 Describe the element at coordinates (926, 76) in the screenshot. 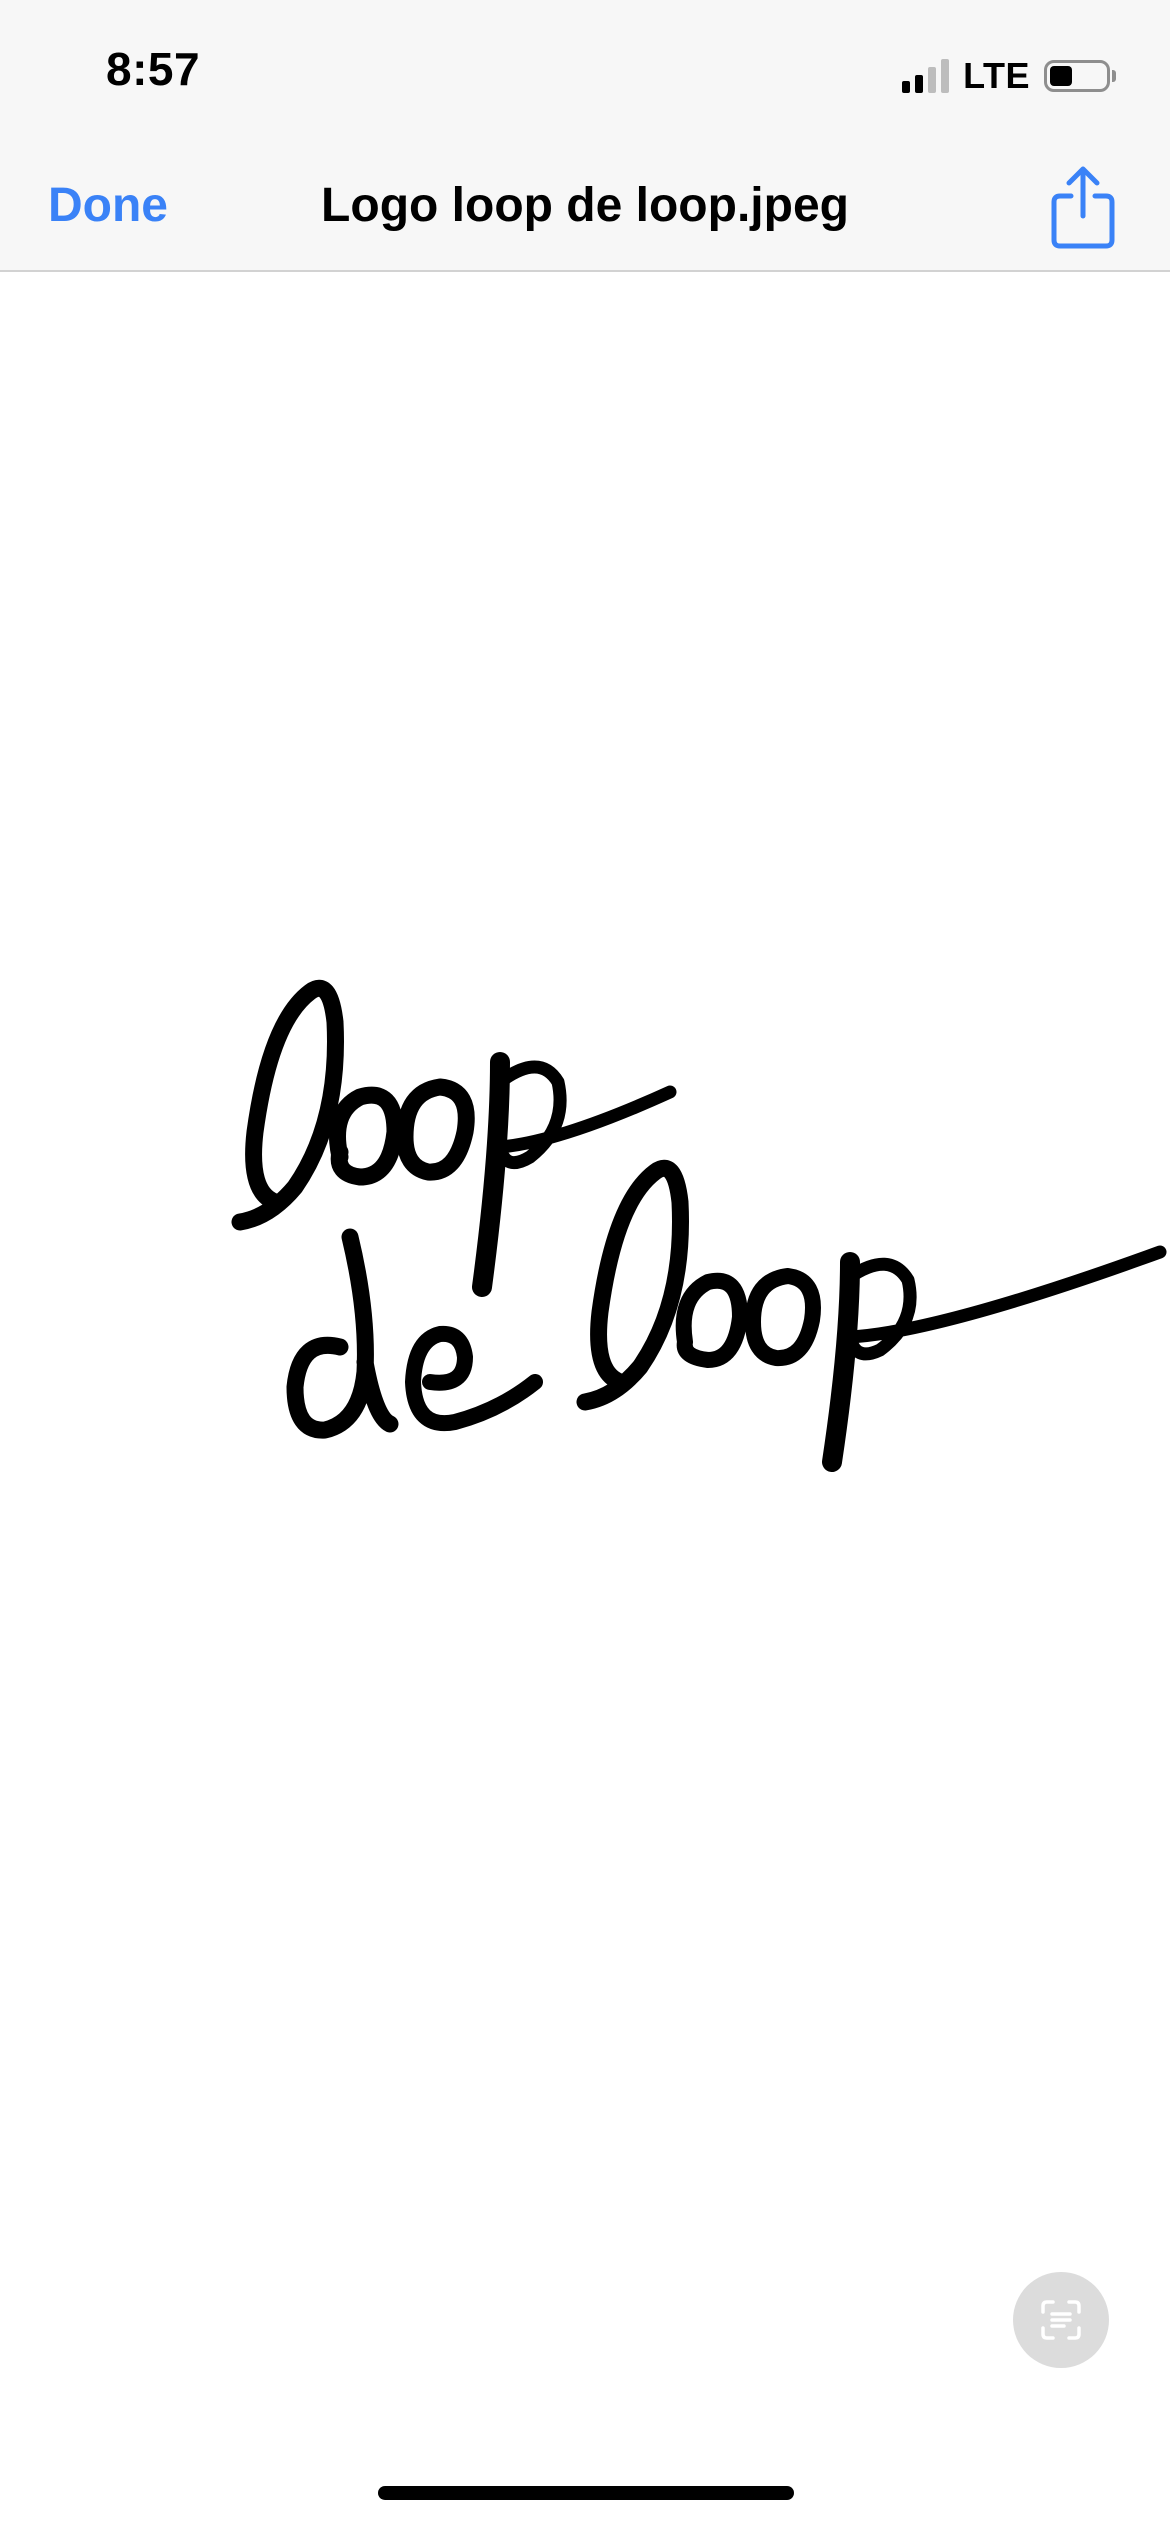

I see `cellular-signal-icon` at that location.